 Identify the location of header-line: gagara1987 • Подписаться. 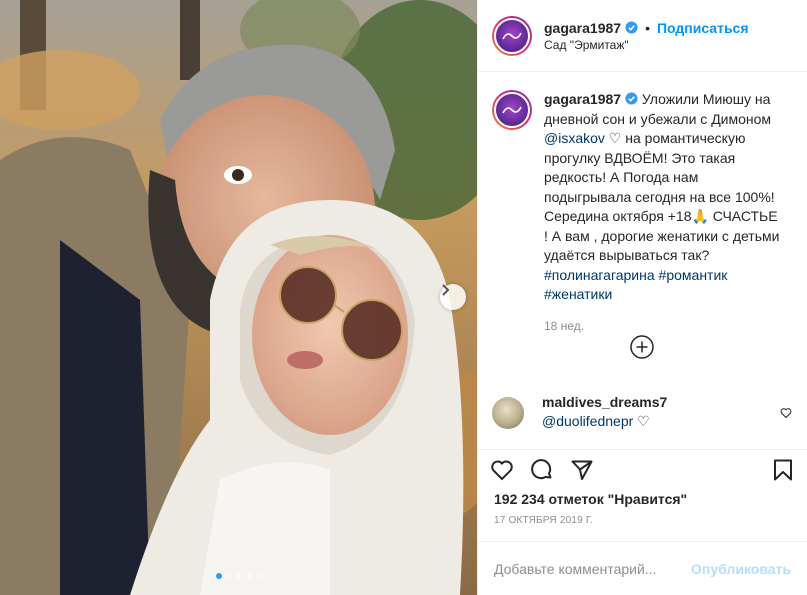
(646, 28).